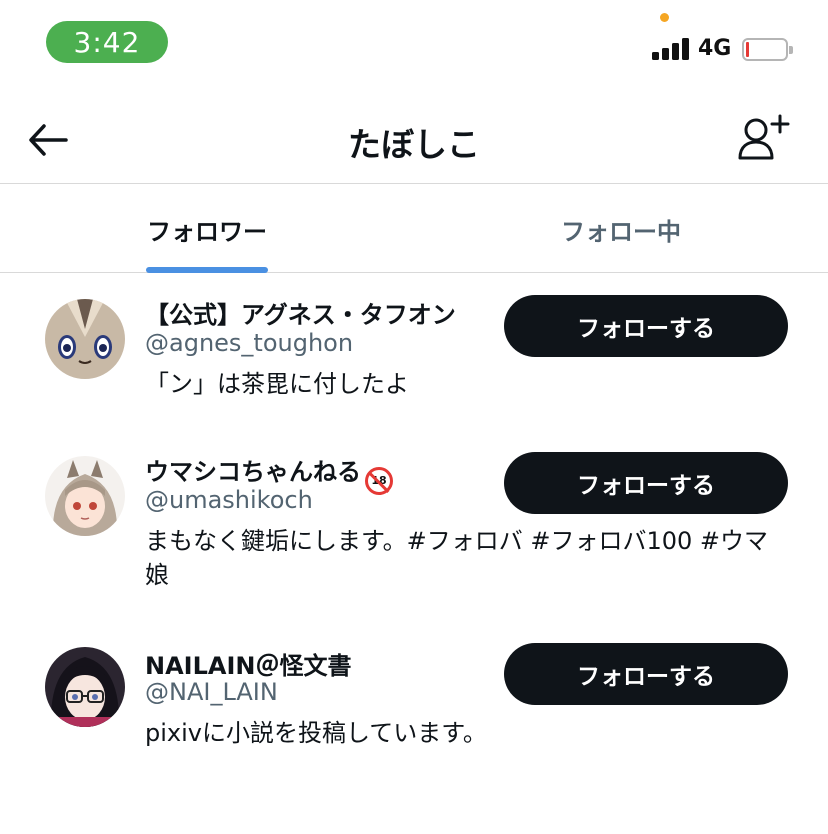 This screenshot has height=834, width=828. I want to click on user-name-text: ウマシコちゃんねる, so click(253, 472).